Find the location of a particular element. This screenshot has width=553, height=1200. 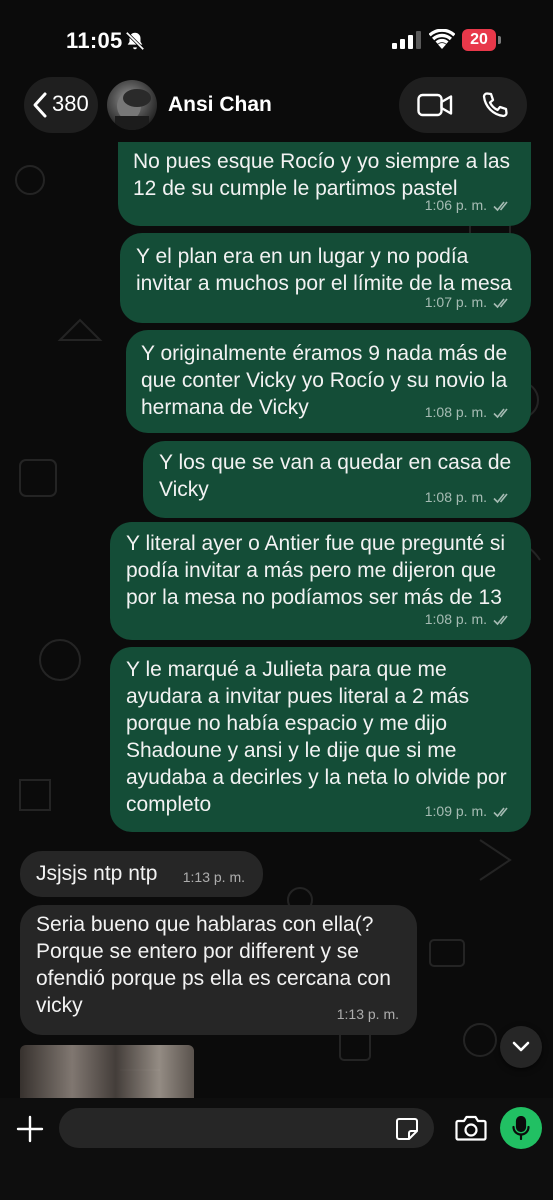

video-call-icon is located at coordinates (435, 105).